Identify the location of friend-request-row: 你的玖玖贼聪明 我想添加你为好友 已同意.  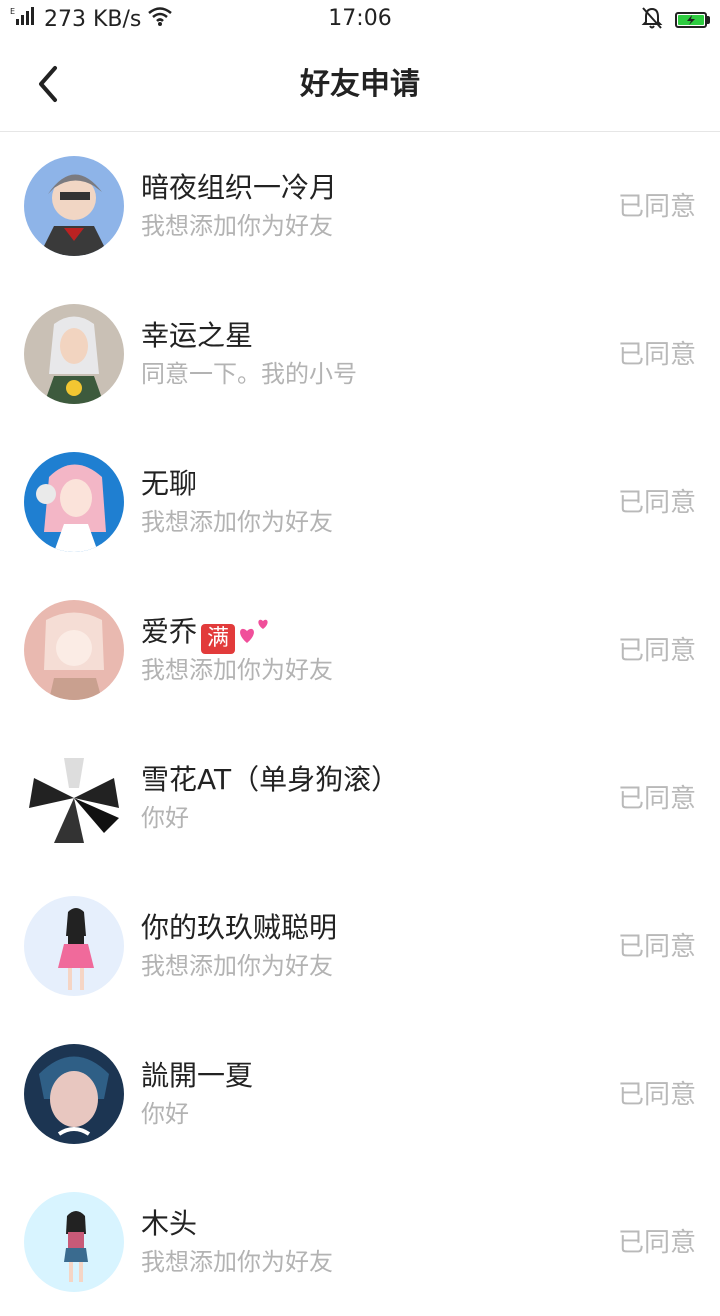
(360, 946).